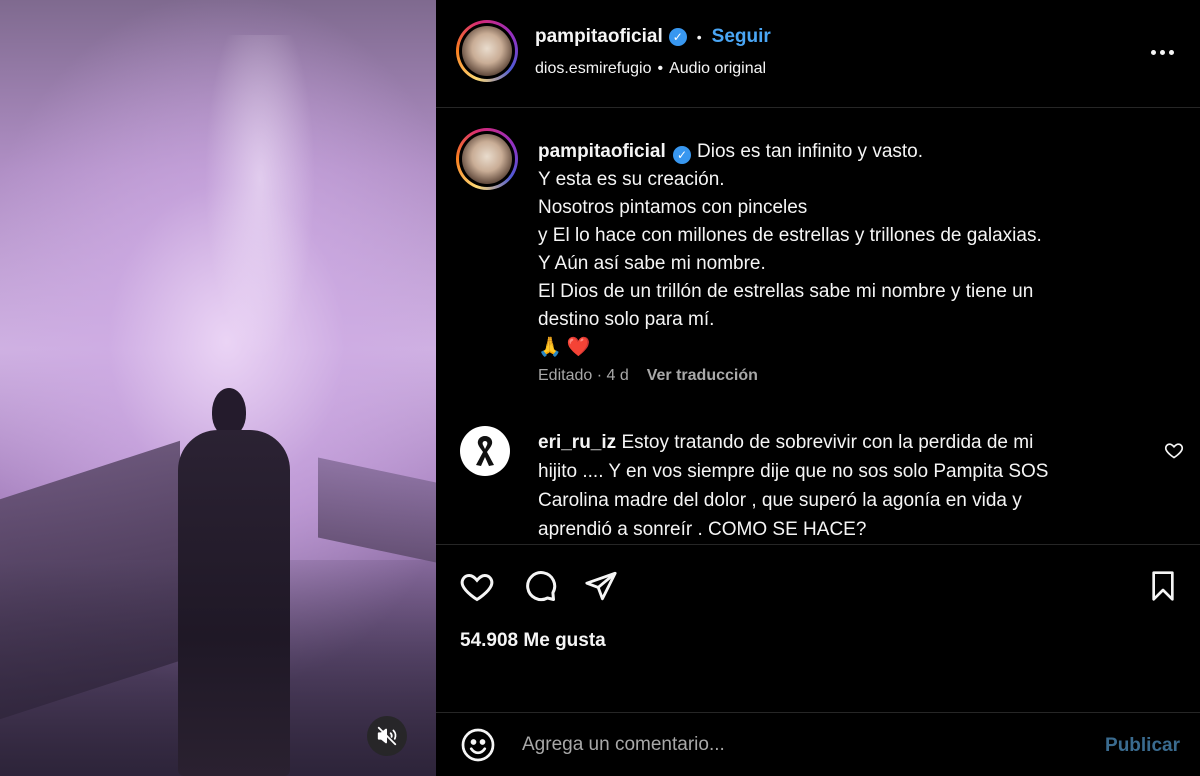  I want to click on caption-author-avatar, so click(487, 159).